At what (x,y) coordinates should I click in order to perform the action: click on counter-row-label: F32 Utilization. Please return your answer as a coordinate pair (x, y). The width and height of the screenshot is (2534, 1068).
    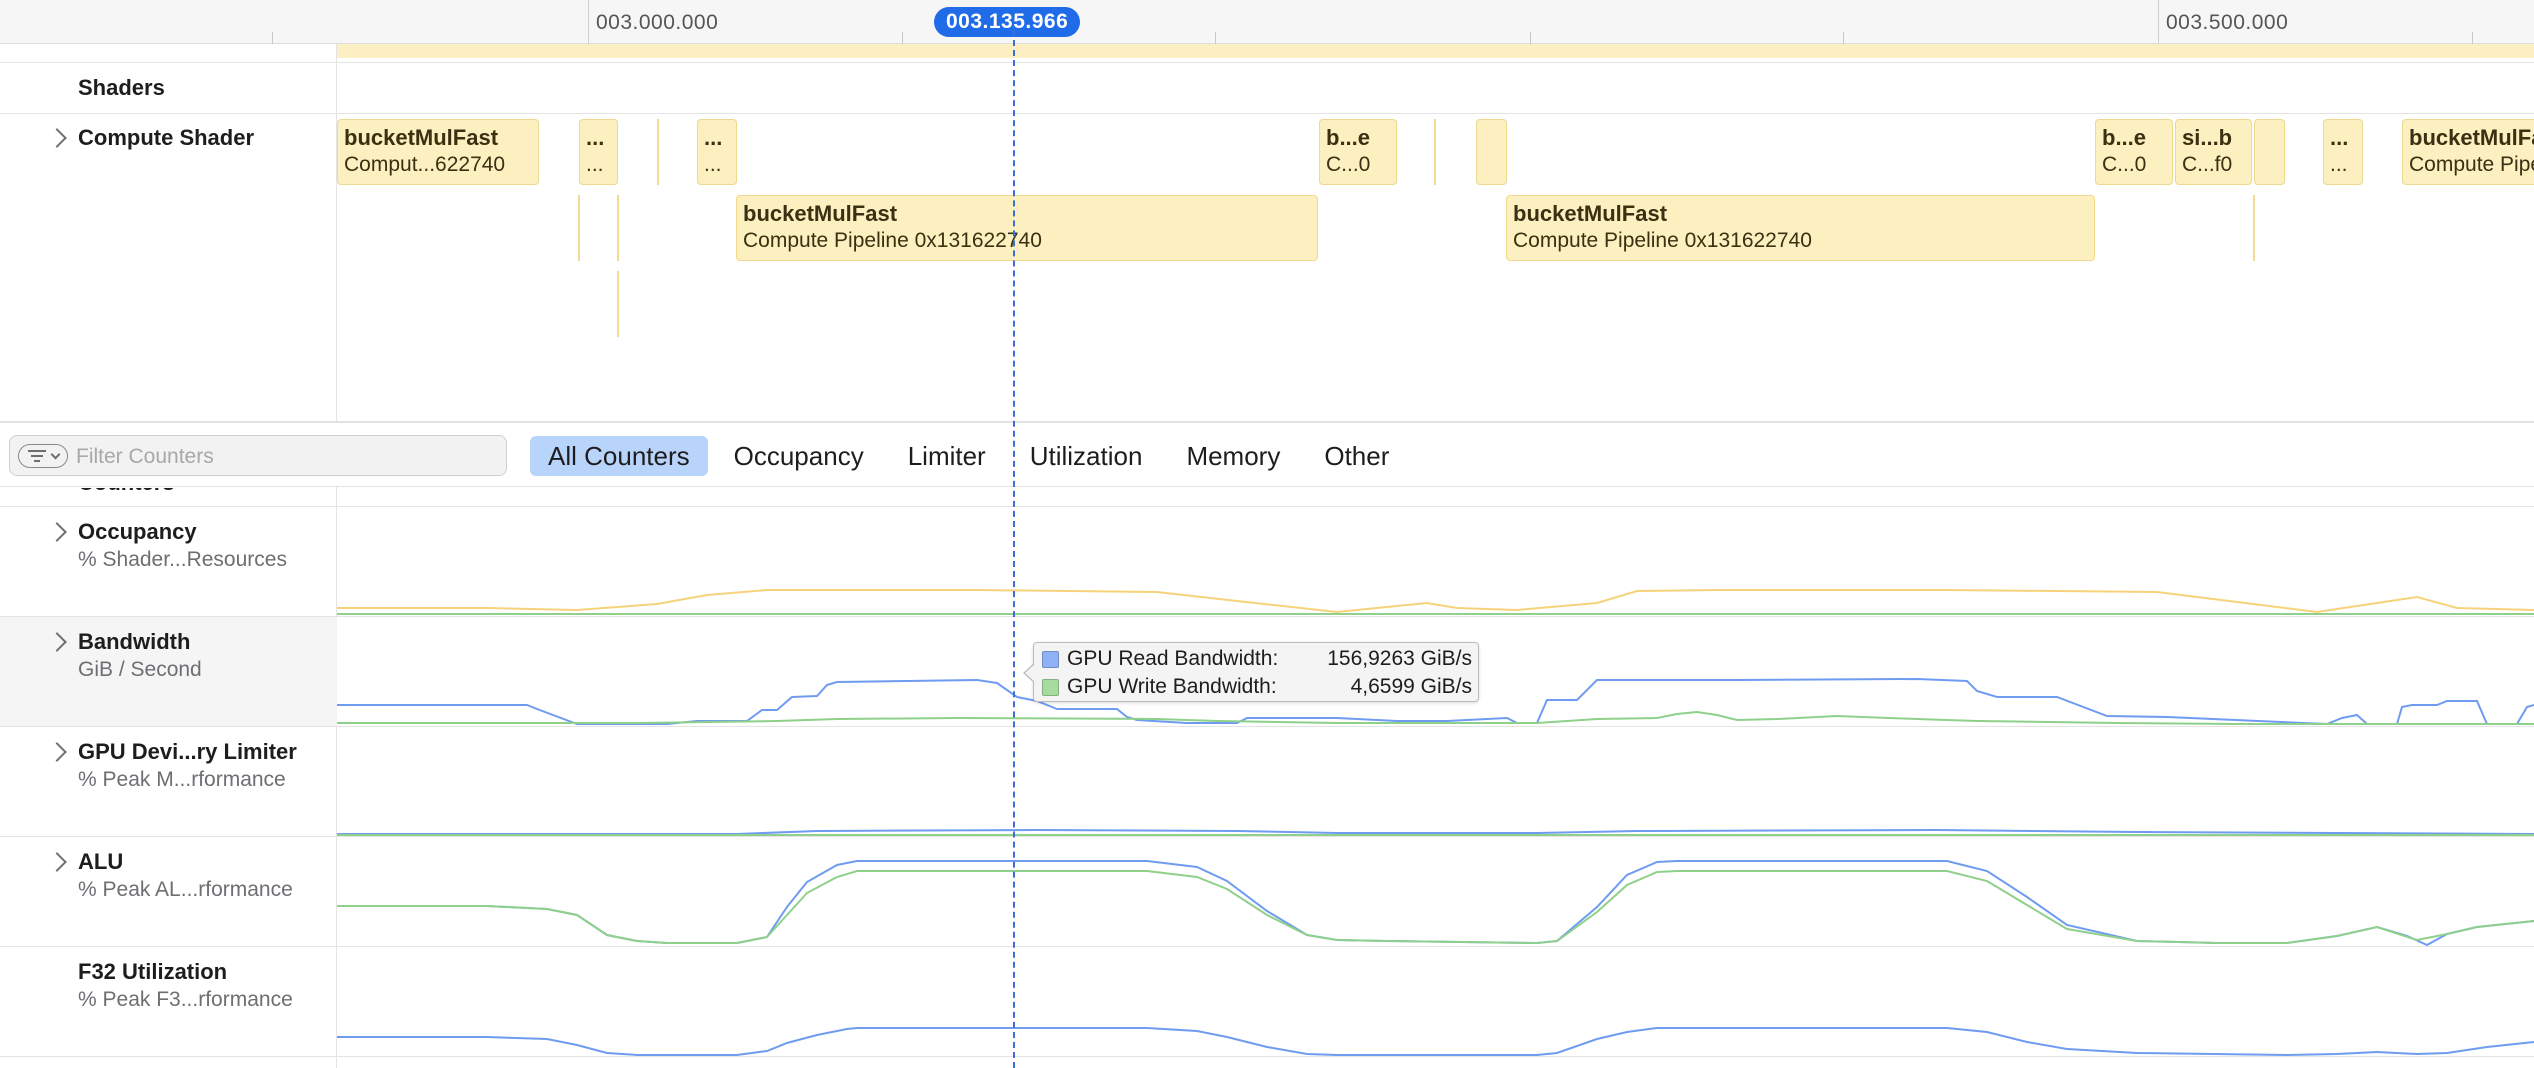
    Looking at the image, I should click on (153, 971).